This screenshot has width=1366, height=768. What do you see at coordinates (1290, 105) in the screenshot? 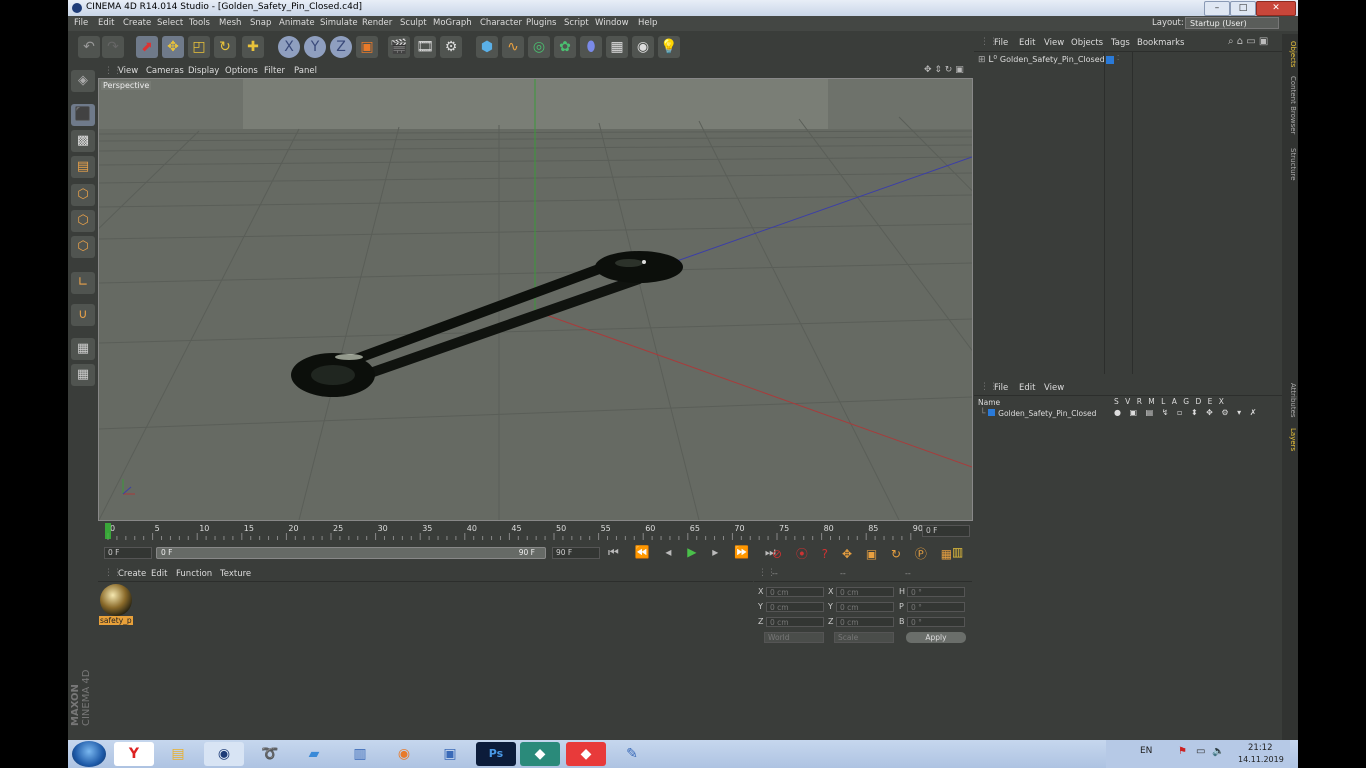
I see `side-tab-content-browser: Content Browser` at bounding box center [1290, 105].